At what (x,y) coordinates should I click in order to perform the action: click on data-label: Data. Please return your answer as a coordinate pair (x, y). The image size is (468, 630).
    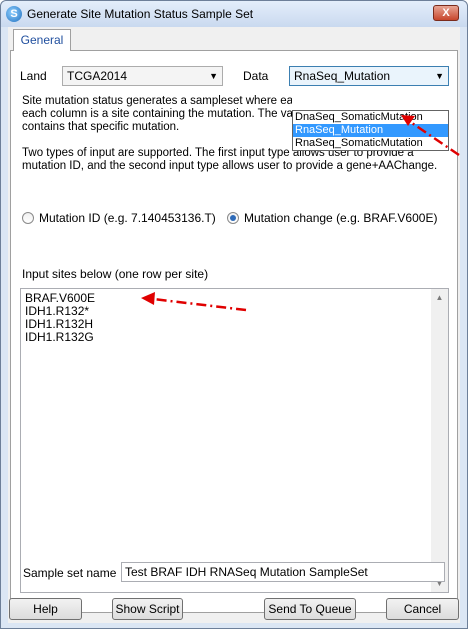
    Looking at the image, I should click on (256, 76).